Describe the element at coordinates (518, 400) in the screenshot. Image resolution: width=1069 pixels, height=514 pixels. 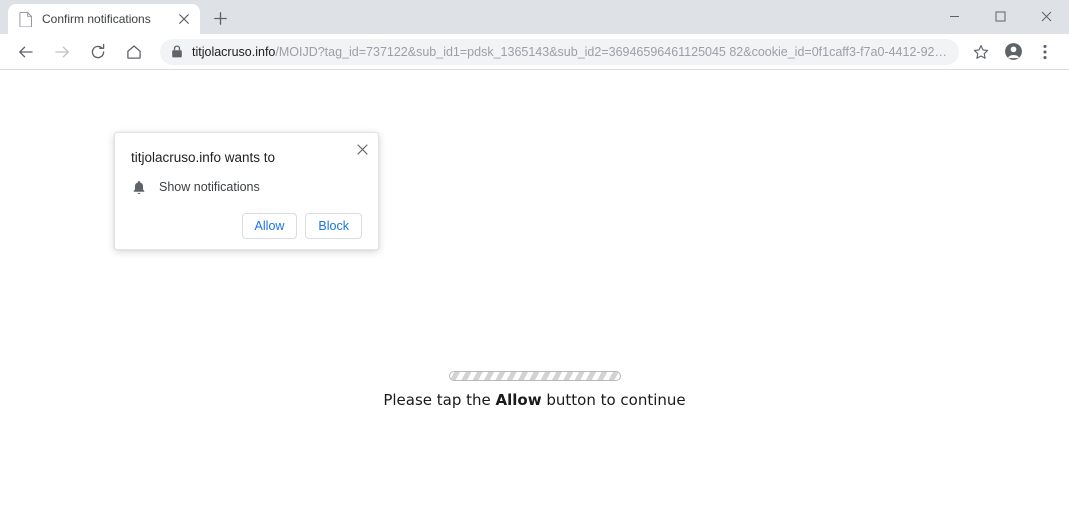
I see `instruction-emphasis: Allow` at that location.